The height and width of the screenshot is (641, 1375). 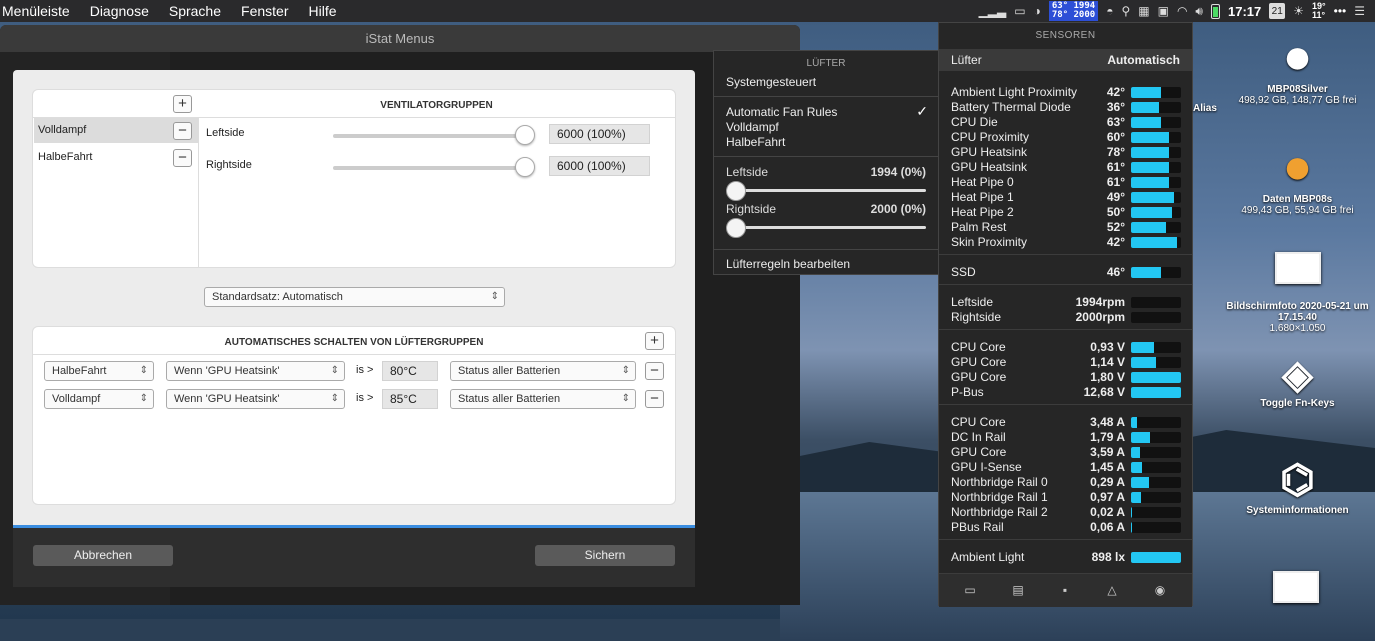 What do you see at coordinates (982, 197) in the screenshot?
I see `sensor-name: Heat Pipe 1` at bounding box center [982, 197].